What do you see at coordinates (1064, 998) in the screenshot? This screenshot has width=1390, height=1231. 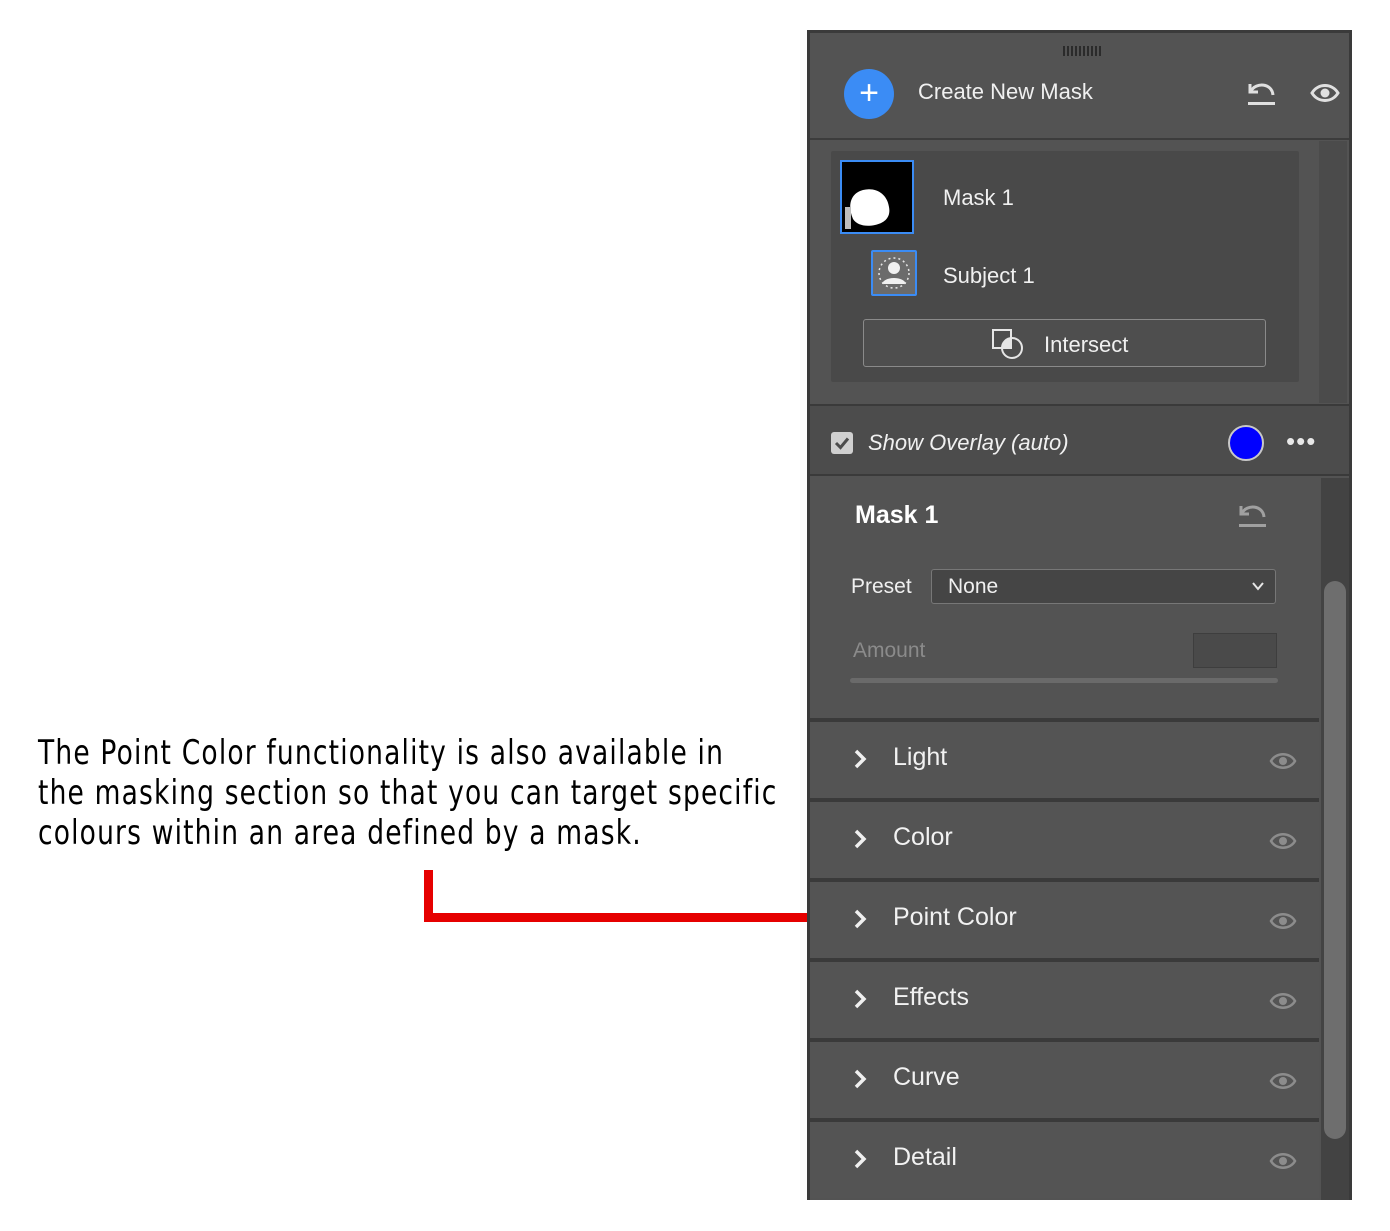 I see `section-effects: Effects` at bounding box center [1064, 998].